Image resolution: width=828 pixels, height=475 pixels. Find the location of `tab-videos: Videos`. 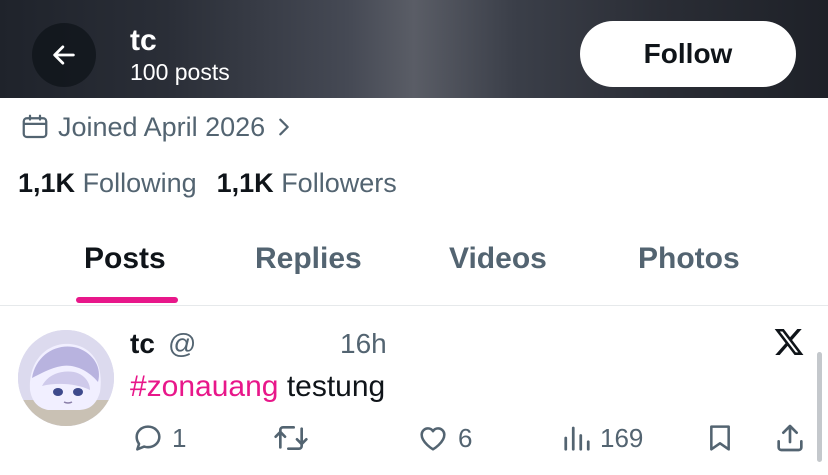

tab-videos: Videos is located at coordinates (498, 259).